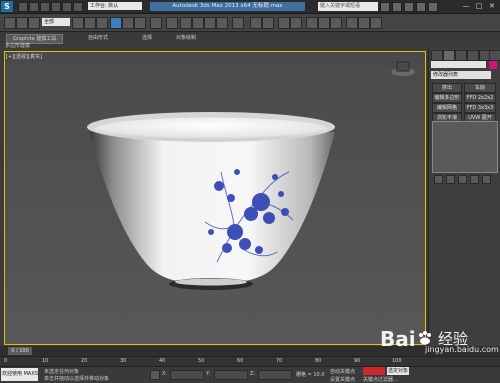 Image resolution: width=500 pixels, height=383 pixels. Describe the element at coordinates (449, 55) in the screenshot. I see `modify-tab-icon` at that location.